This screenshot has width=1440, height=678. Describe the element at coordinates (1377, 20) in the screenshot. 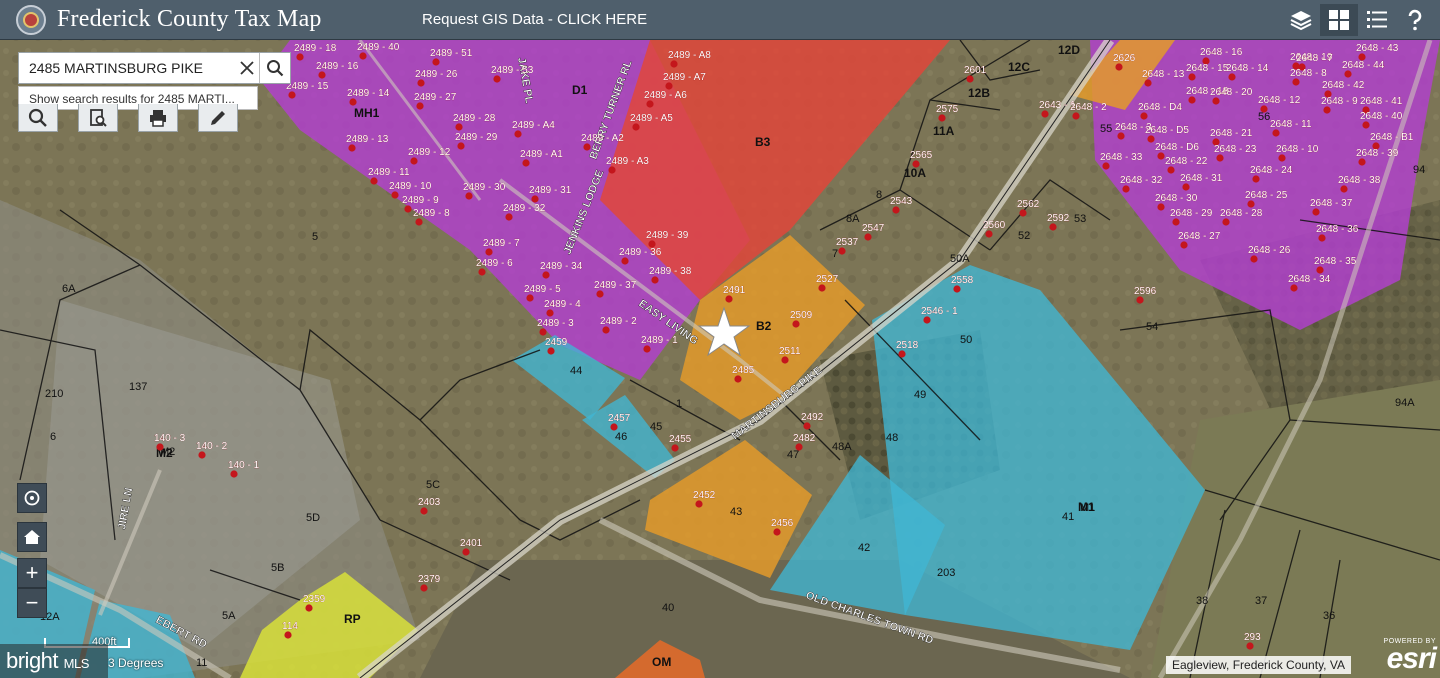

I see `legend-list-button` at that location.